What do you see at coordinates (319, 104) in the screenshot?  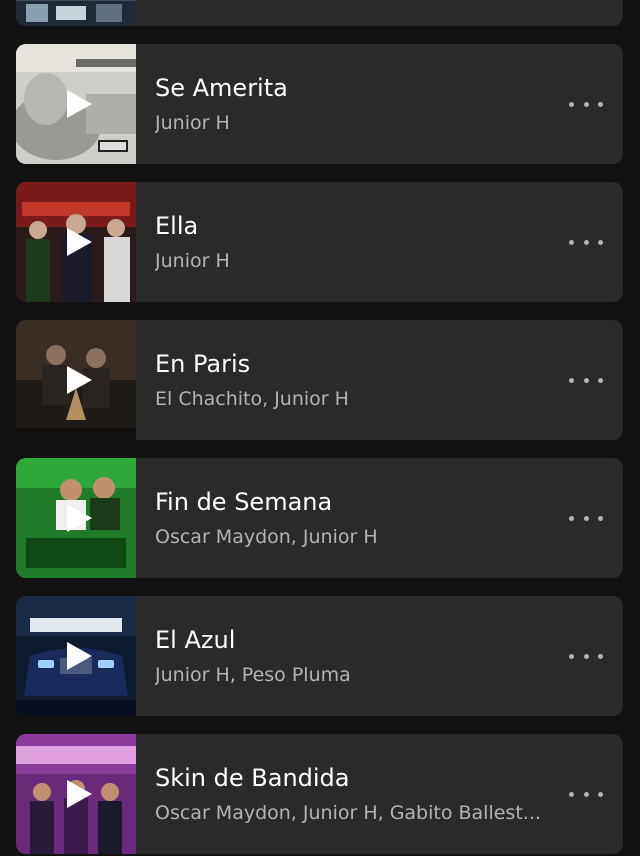 I see `track-card: Se Amerita Junior H` at bounding box center [319, 104].